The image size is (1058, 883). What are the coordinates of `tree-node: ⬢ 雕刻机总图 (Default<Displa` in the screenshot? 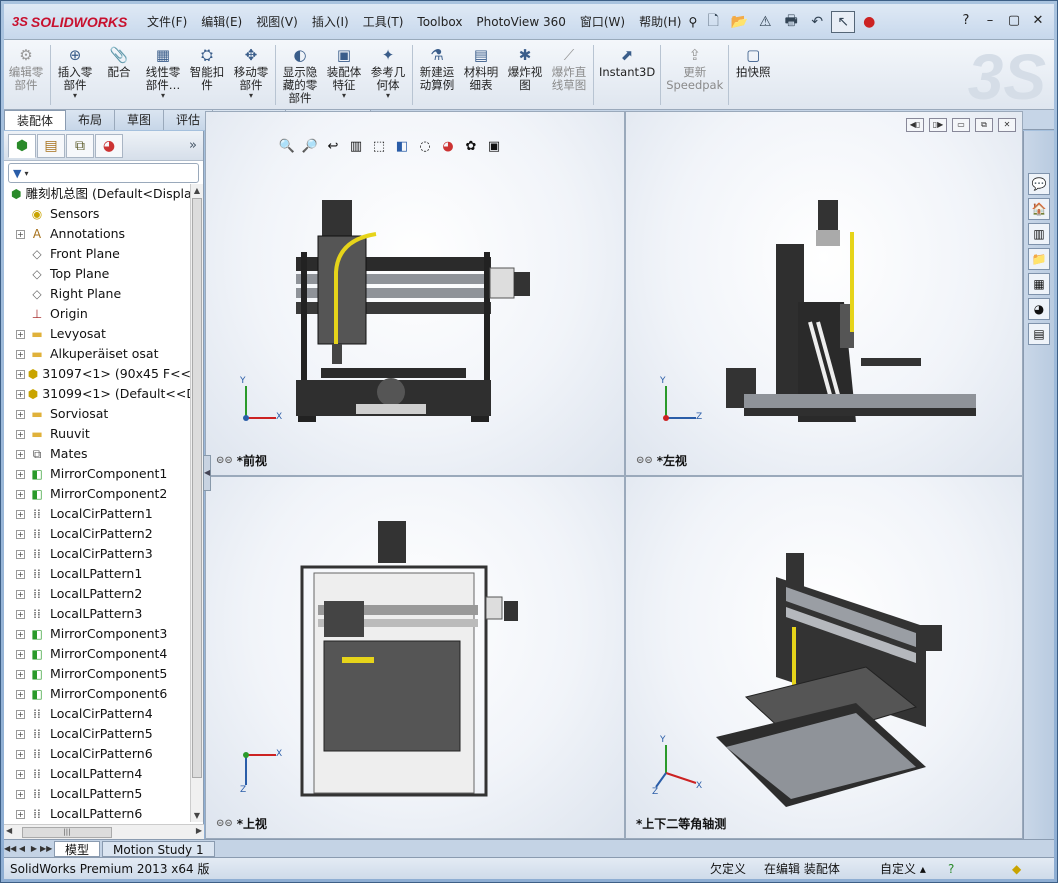 It's located at (97, 194).